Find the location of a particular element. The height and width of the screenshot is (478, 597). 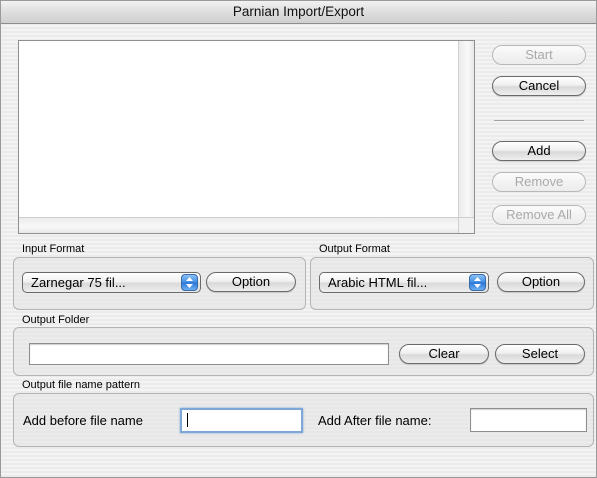

remove-button: Remove is located at coordinates (539, 182).